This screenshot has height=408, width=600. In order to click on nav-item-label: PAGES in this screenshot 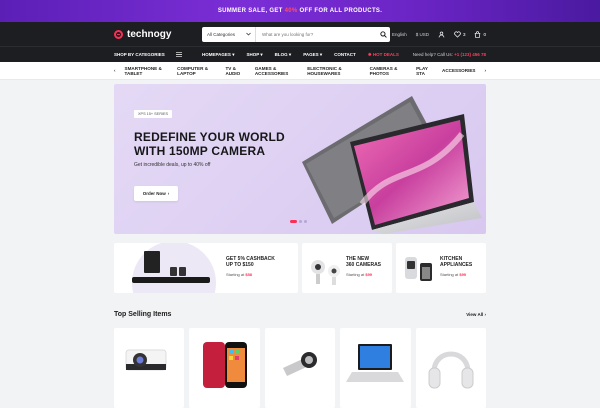, I will do `click(311, 54)`.